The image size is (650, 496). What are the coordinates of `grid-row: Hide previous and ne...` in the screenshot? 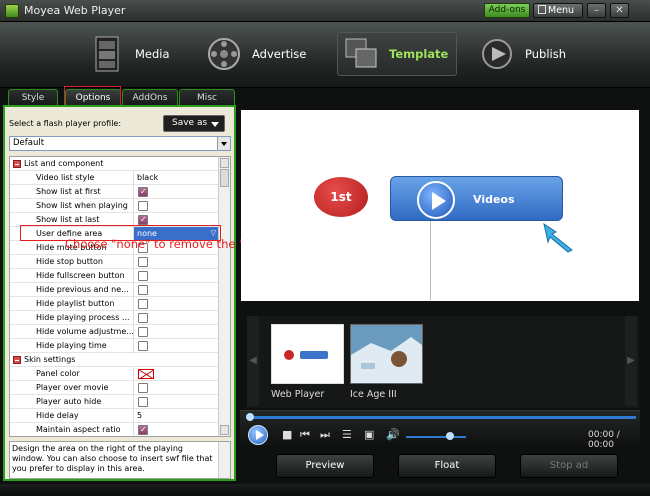 It's located at (114, 290).